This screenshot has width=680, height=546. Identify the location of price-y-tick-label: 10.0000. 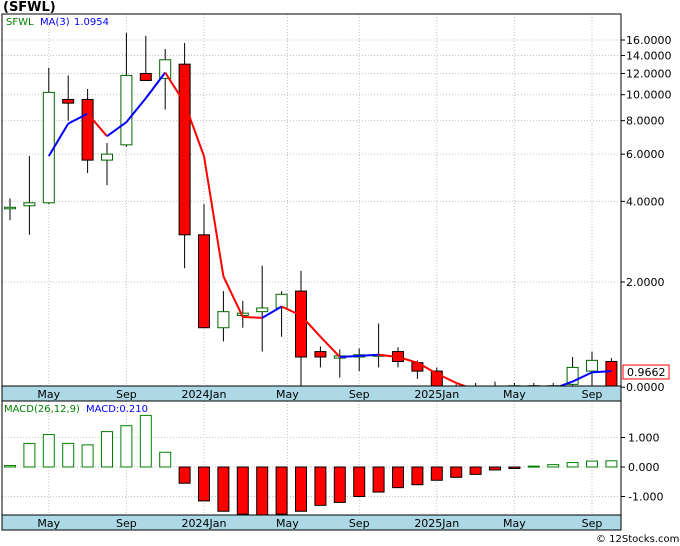
(649, 95).